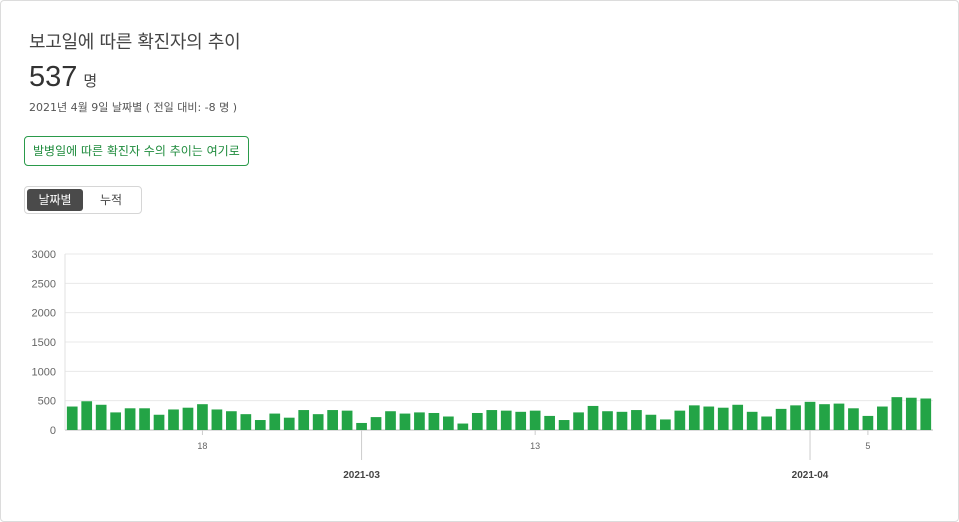 This screenshot has width=959, height=522. What do you see at coordinates (810, 475) in the screenshot?
I see `x-major-tick-label: 2021-04` at bounding box center [810, 475].